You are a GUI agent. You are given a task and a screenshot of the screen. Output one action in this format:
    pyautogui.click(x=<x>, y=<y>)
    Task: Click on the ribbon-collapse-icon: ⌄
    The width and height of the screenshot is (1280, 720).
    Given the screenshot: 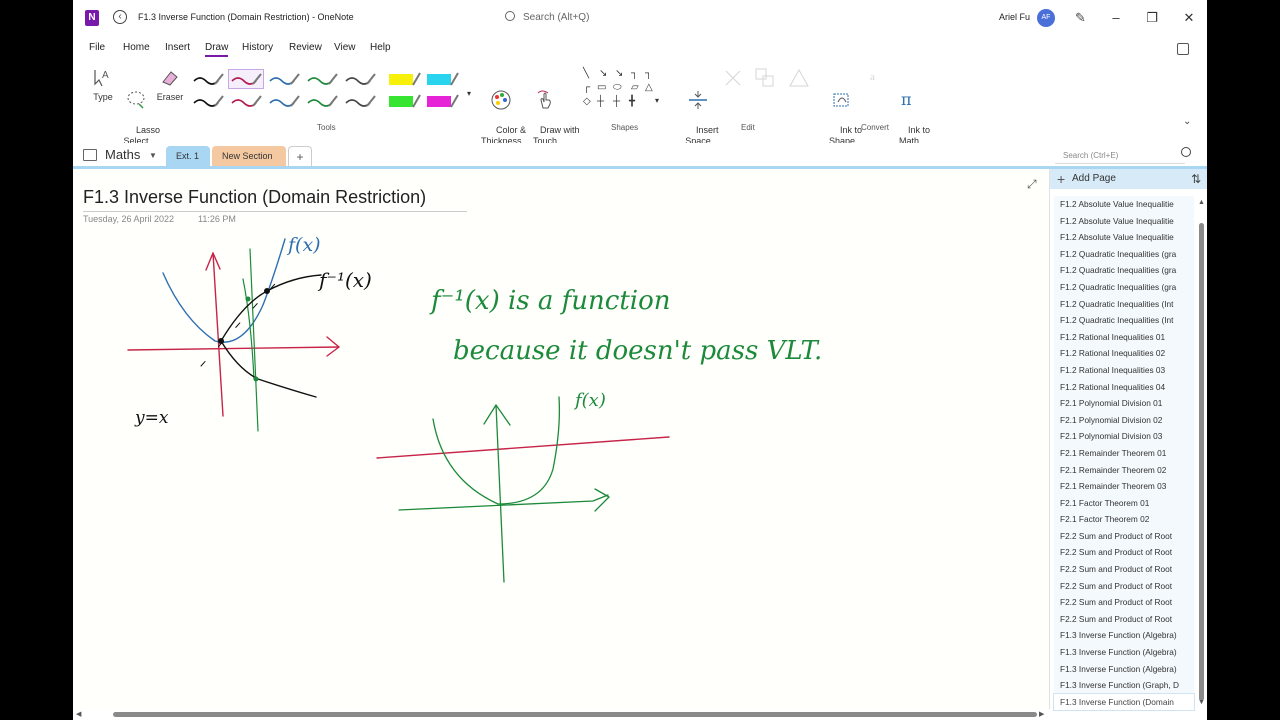 What is the action you would take?
    pyautogui.click(x=1187, y=121)
    